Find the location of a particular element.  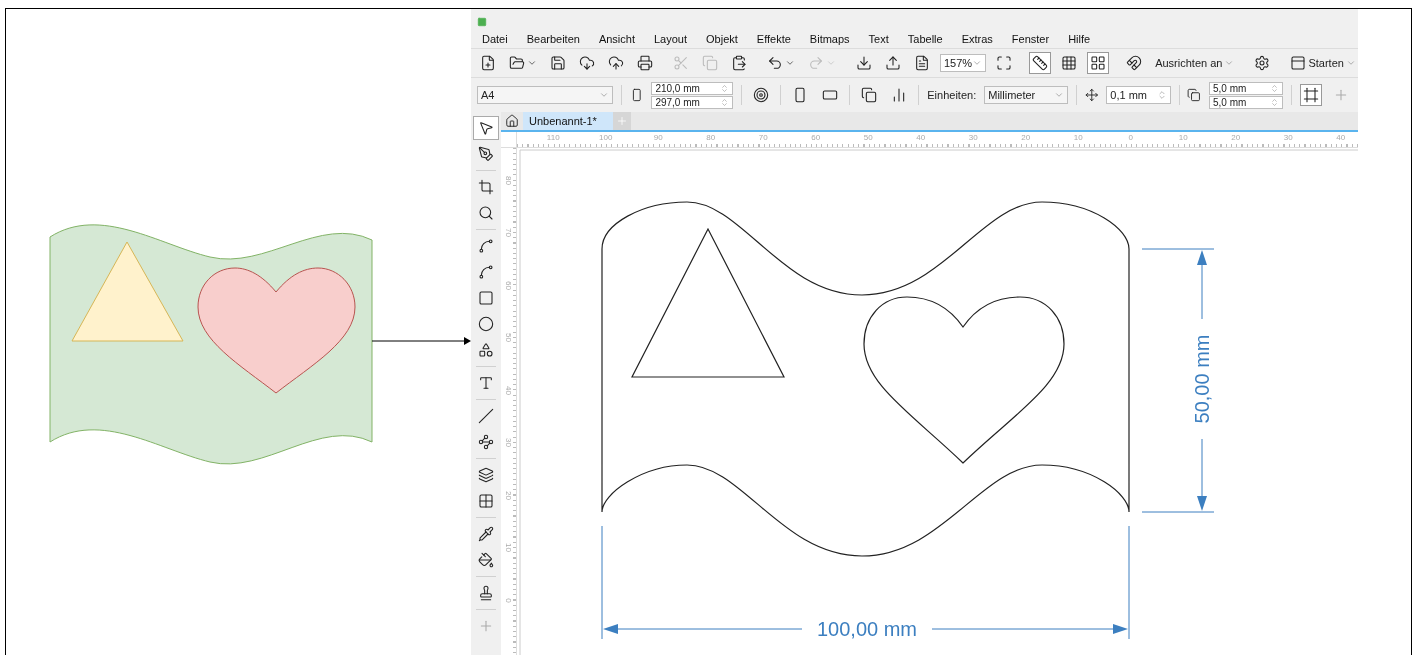

zoom-combo: 157% is located at coordinates (963, 63).